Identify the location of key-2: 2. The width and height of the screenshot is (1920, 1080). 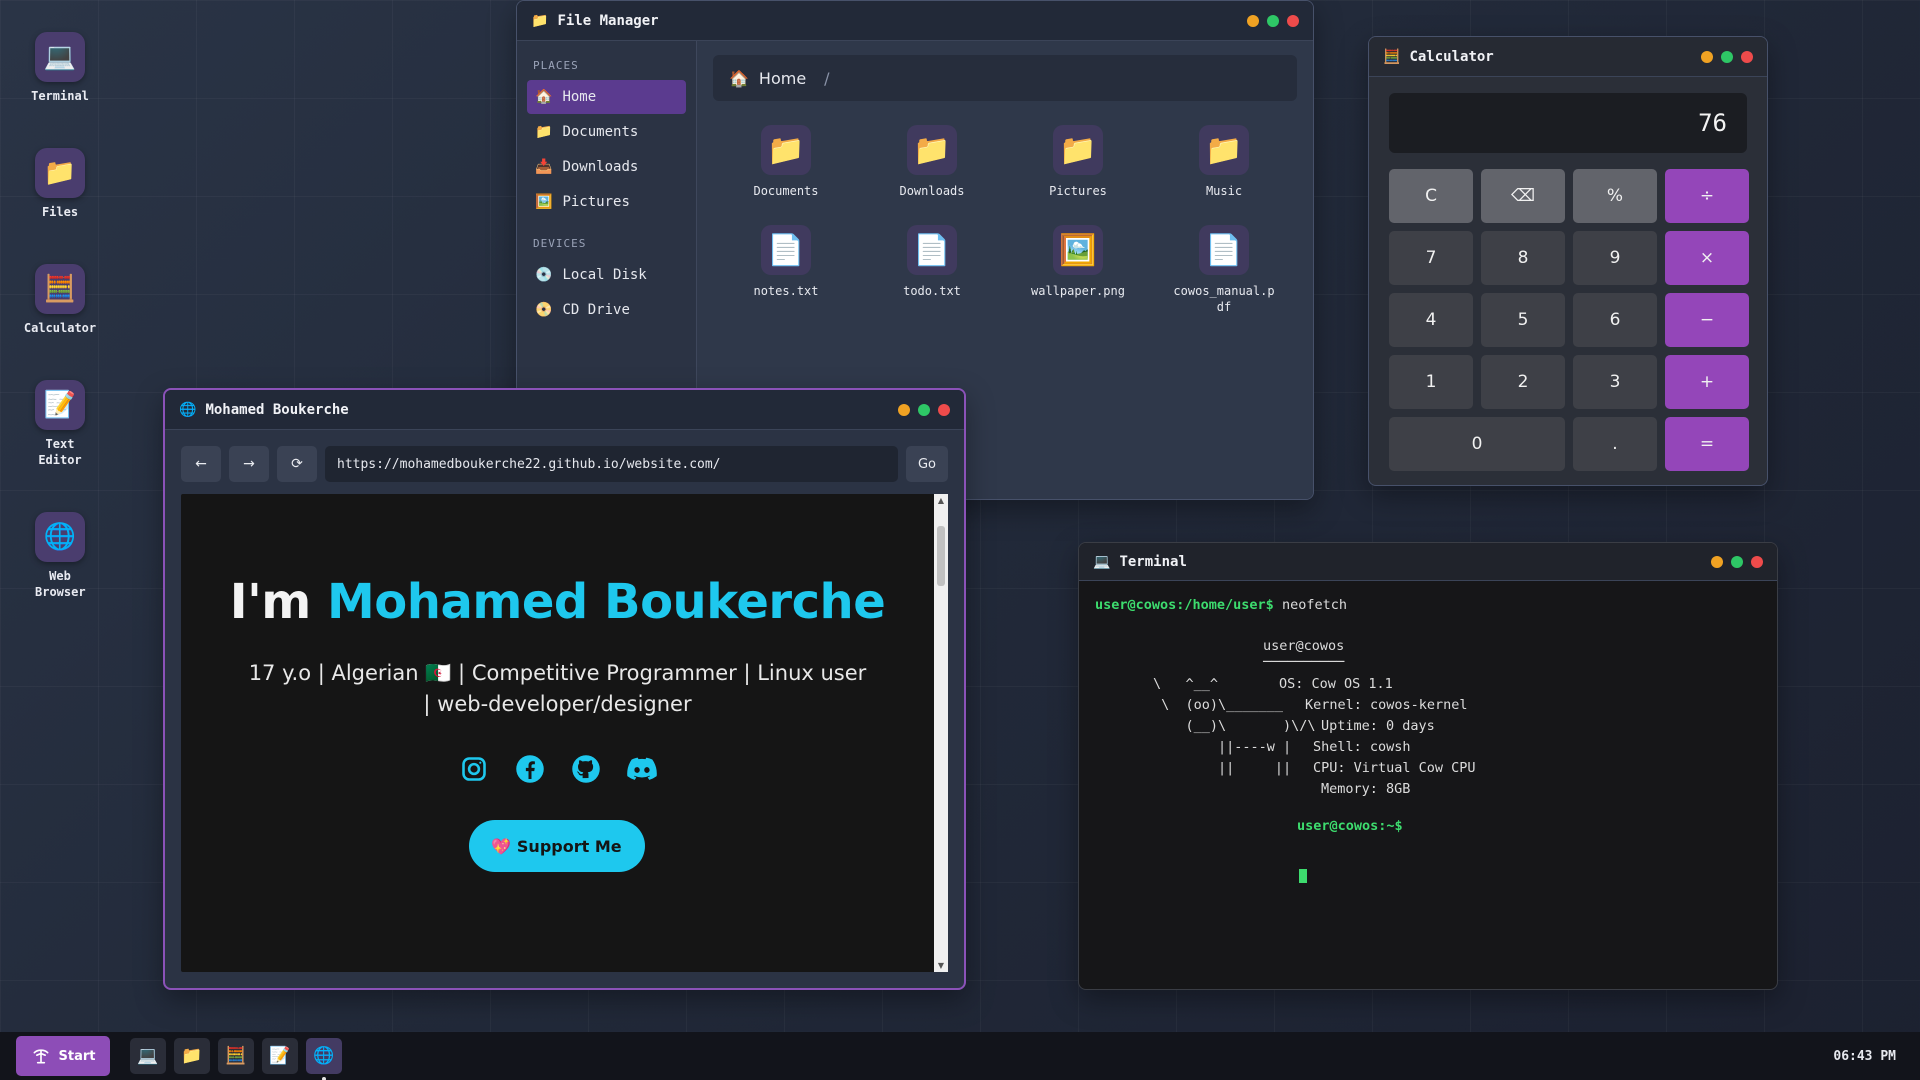
(1523, 382).